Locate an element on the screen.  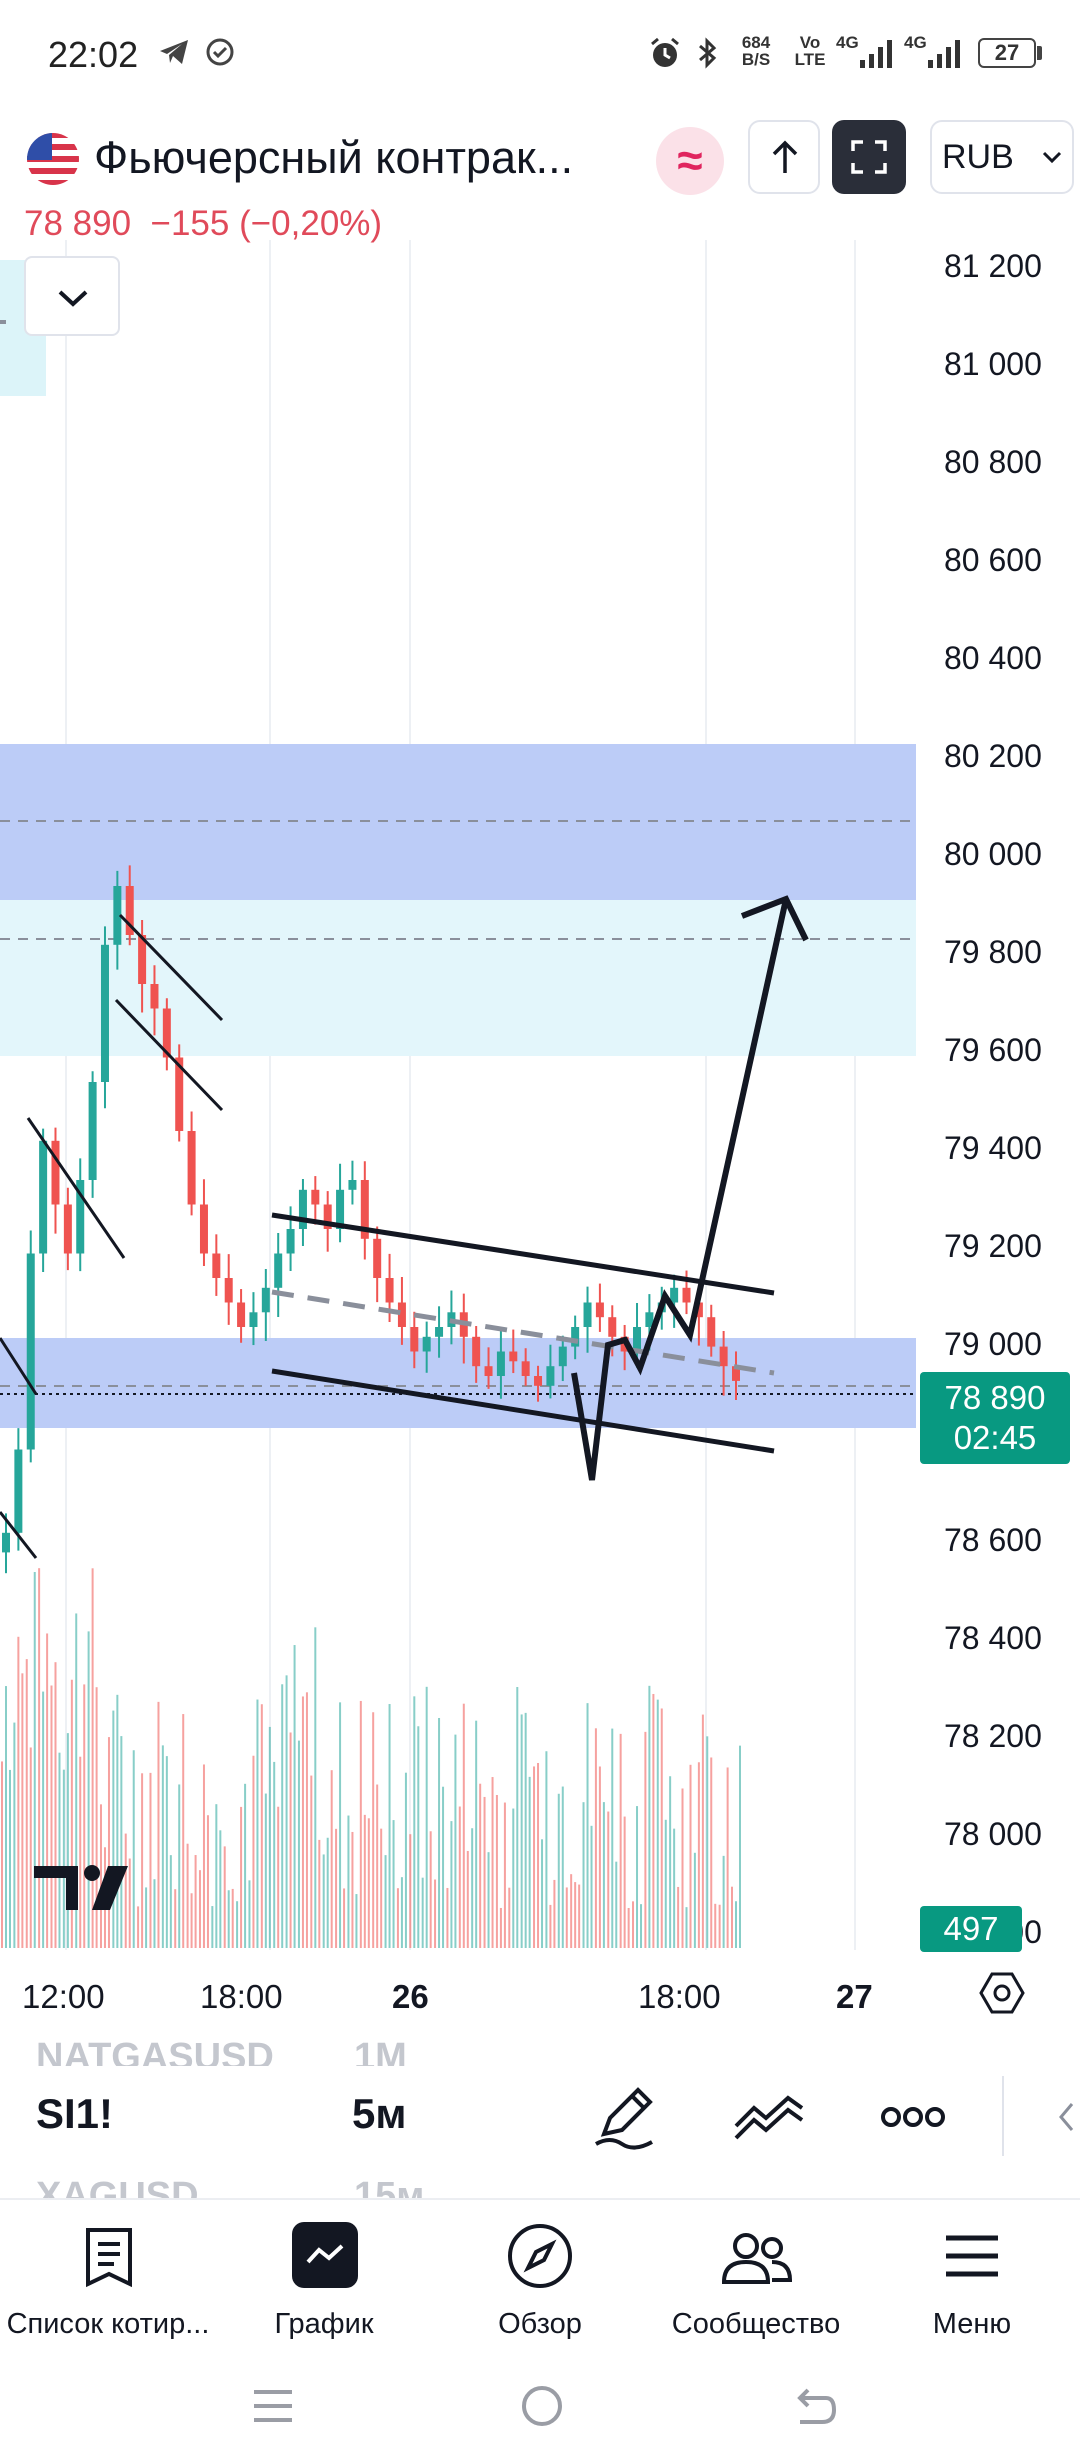
next-interval: 15м is located at coordinates (389, 2183).